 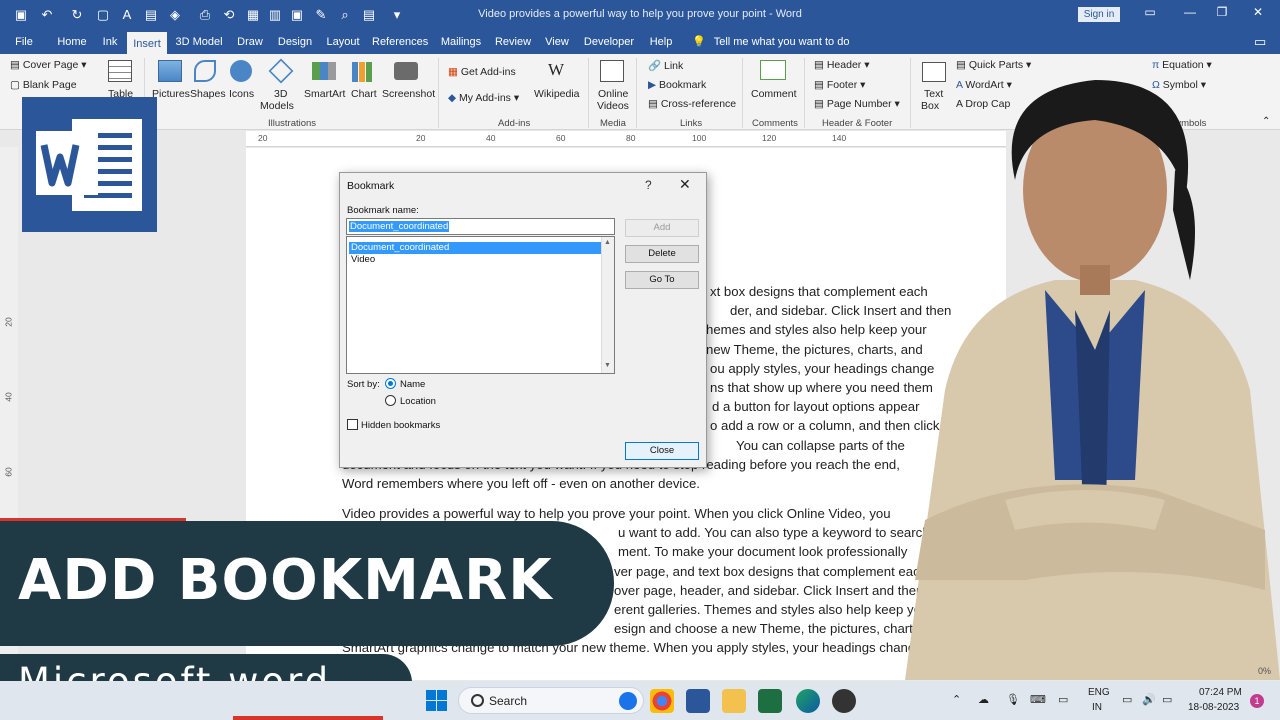 I want to click on add-button: Add, so click(x=662, y=228).